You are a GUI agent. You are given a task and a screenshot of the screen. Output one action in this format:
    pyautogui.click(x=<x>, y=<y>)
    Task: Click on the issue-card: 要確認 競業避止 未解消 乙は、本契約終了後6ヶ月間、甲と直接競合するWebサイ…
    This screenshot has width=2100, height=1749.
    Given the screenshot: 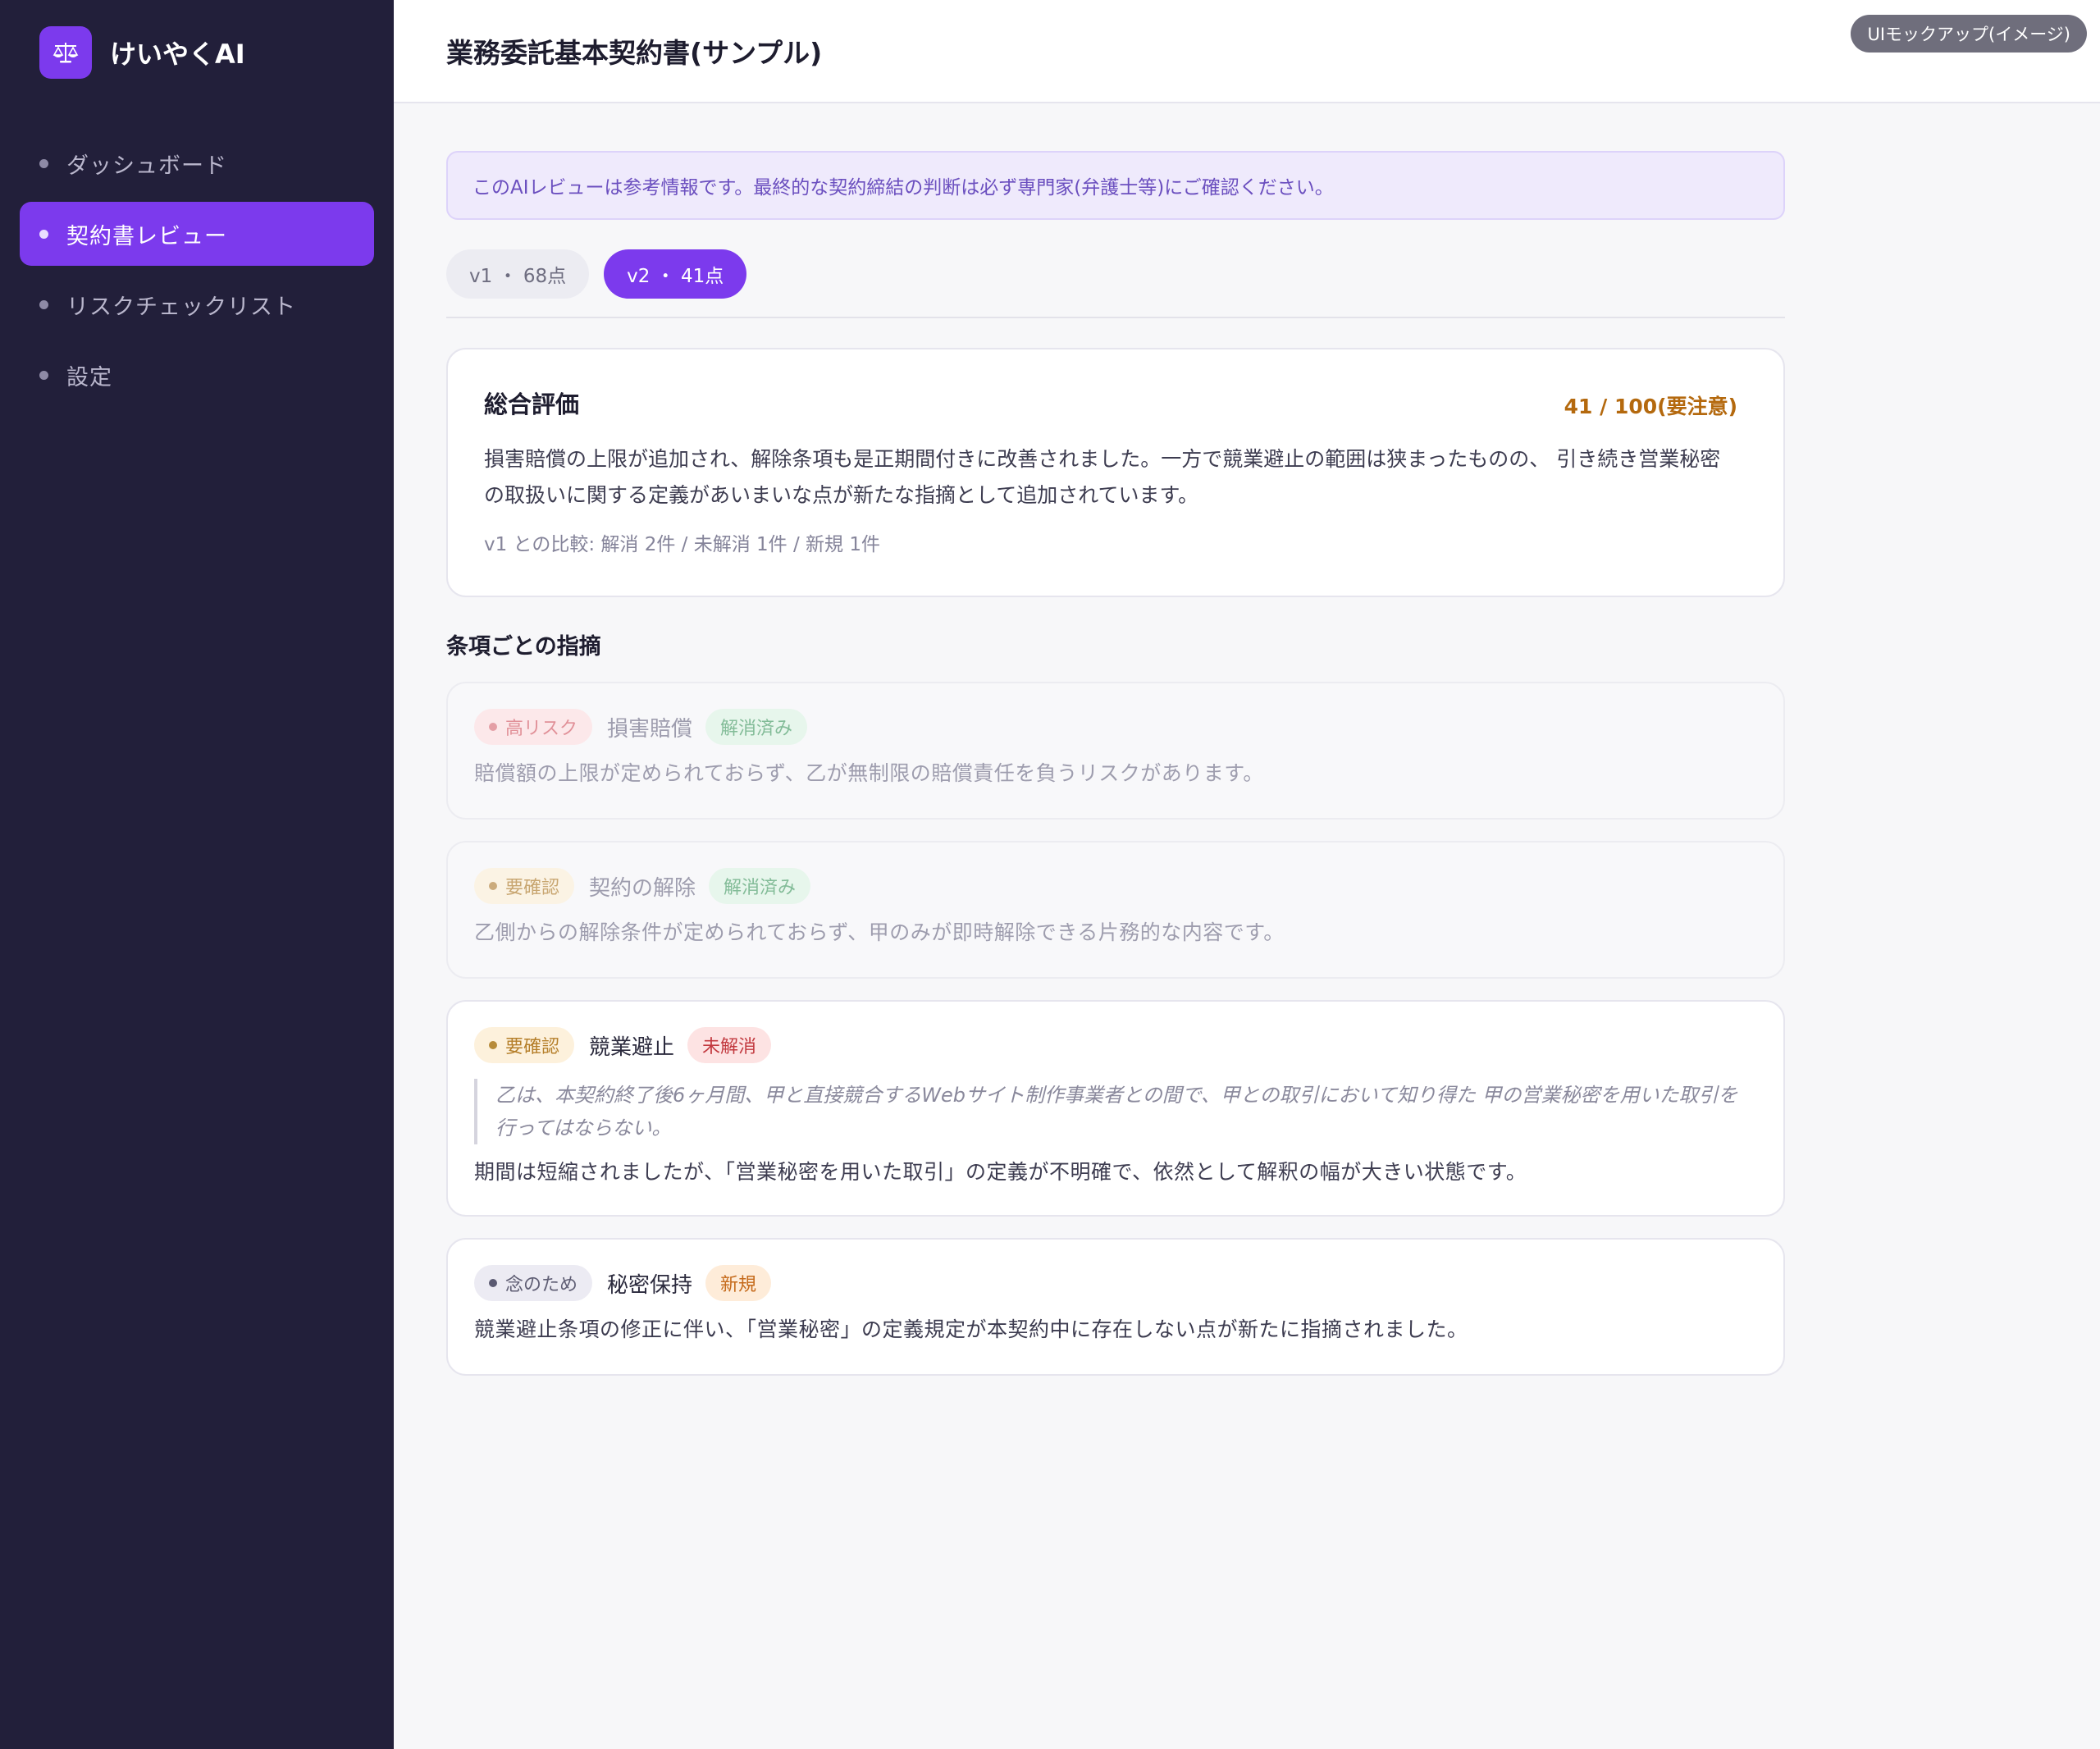 What is the action you would take?
    pyautogui.click(x=1116, y=1108)
    